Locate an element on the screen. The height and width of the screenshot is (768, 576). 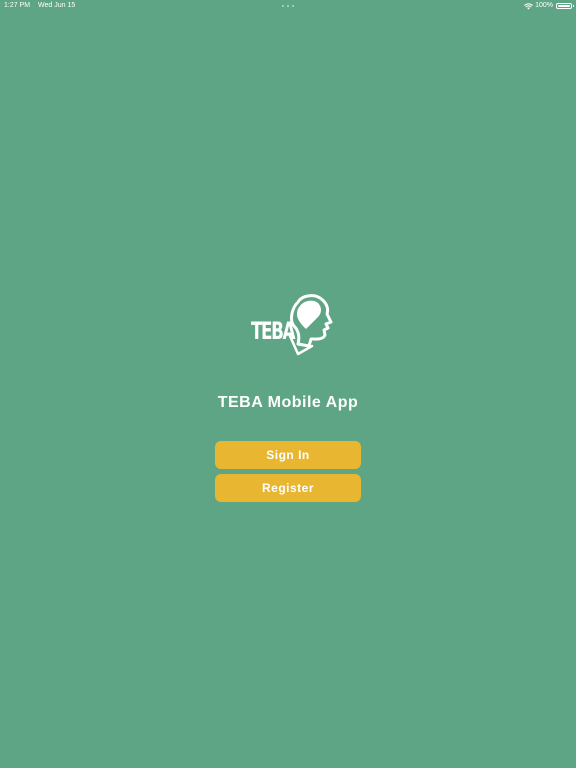
logo-text: TEBA is located at coordinates (273, 331).